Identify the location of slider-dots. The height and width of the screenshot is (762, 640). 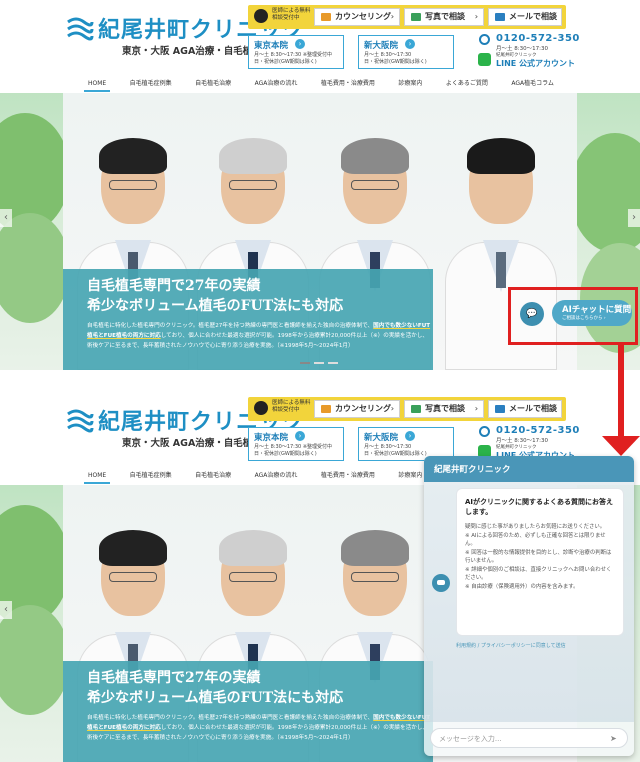
(319, 363).